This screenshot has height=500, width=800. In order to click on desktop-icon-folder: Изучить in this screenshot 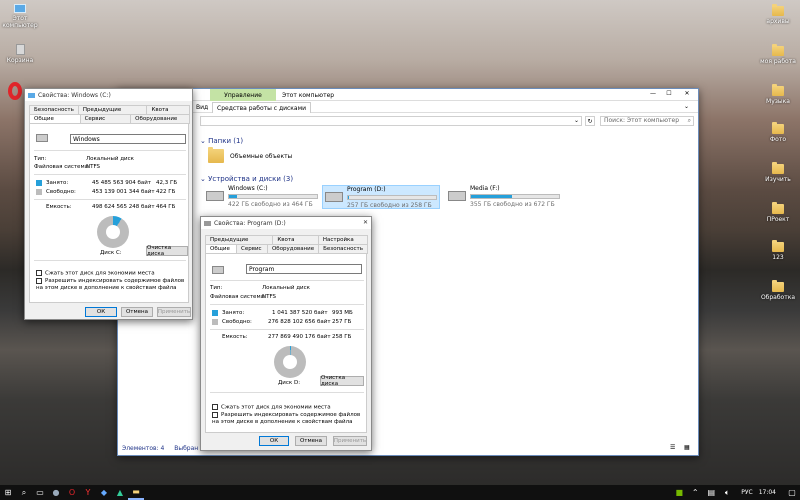, I will do `click(778, 172)`.